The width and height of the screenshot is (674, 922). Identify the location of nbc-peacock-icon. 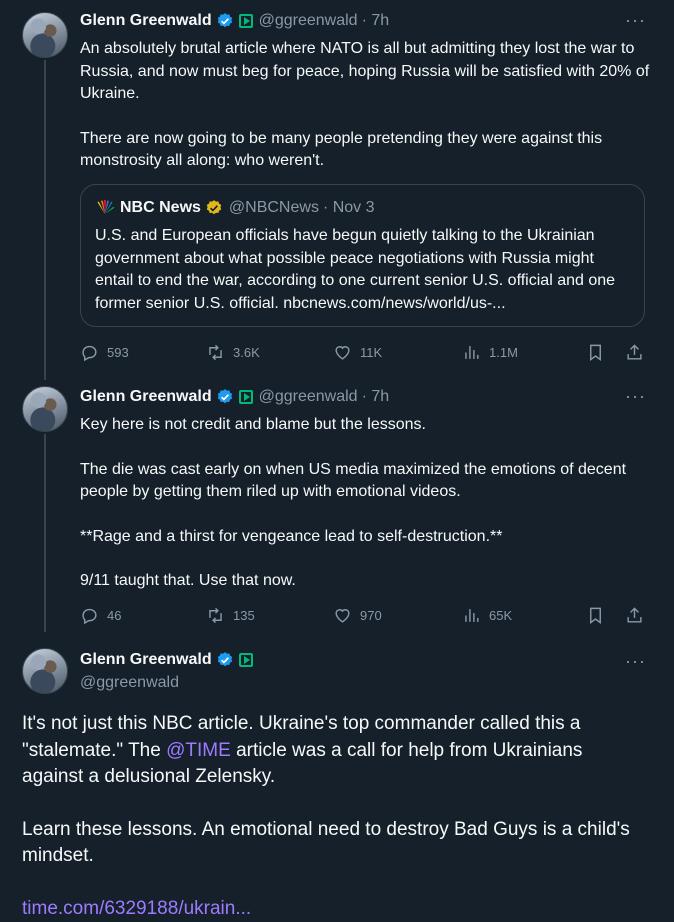
(105, 208).